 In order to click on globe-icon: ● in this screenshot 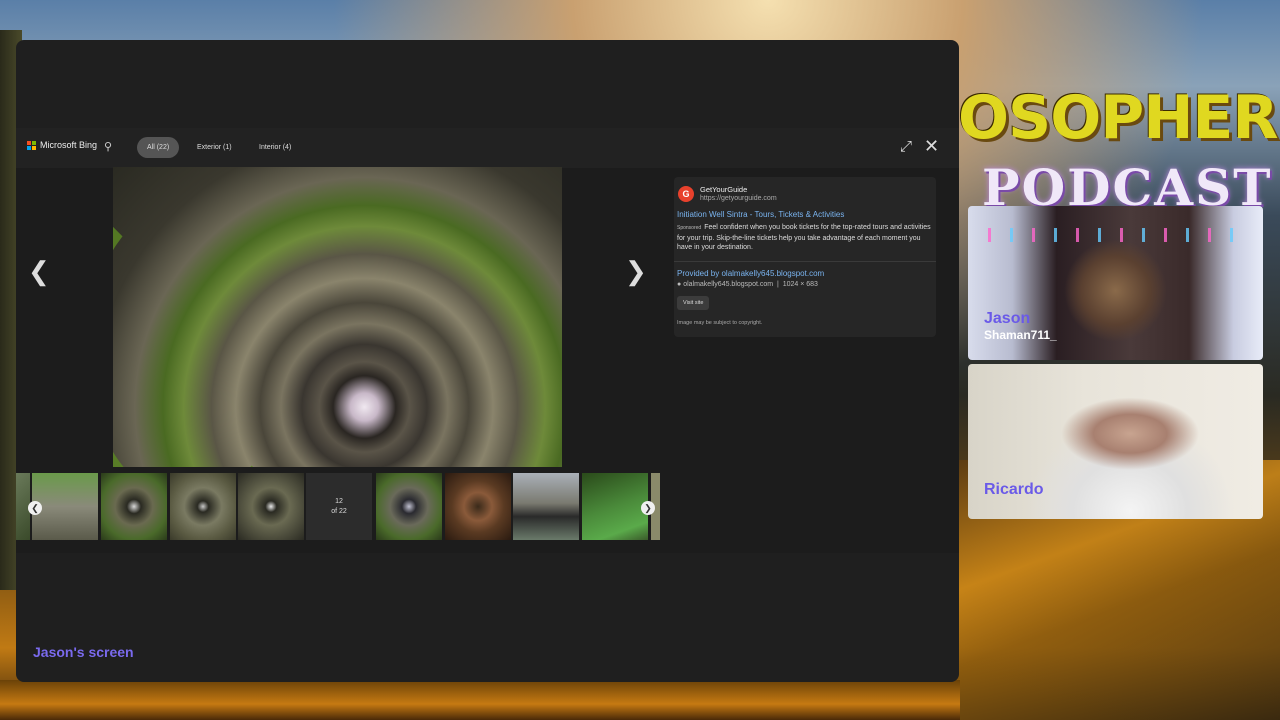, I will do `click(679, 284)`.